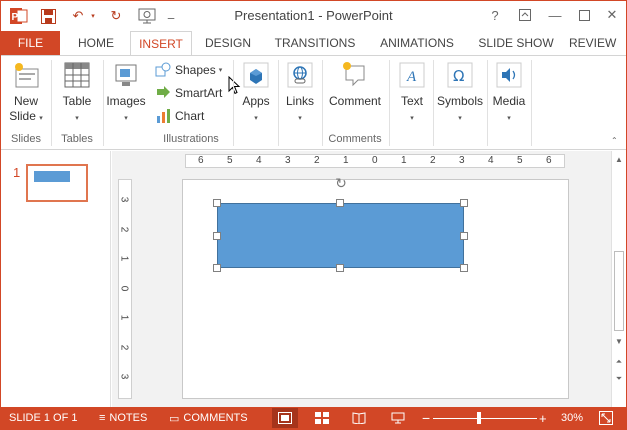 This screenshot has height=430, width=627. I want to click on svg-text: Ω, so click(458, 76).